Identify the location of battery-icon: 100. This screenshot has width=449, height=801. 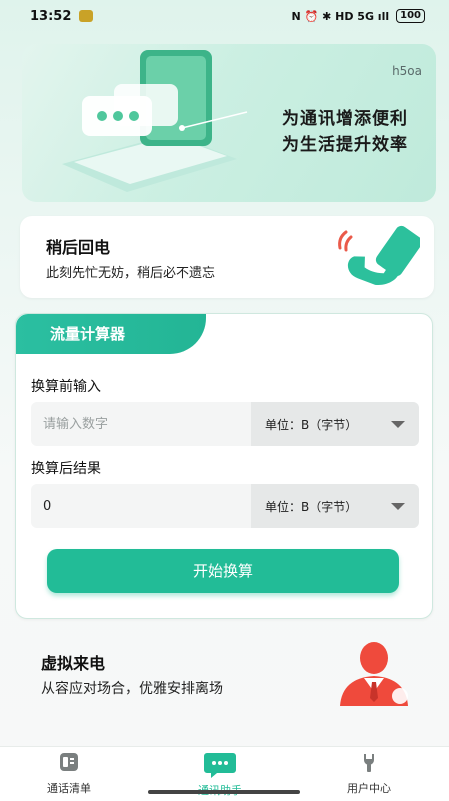
(410, 16).